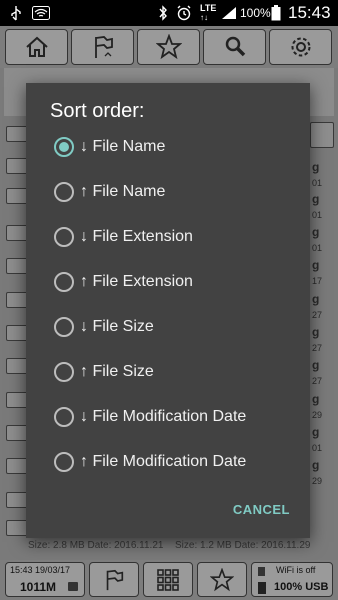 This screenshot has width=338, height=600. Describe the element at coordinates (16, 13) in the screenshot. I see `usb-icon` at that location.